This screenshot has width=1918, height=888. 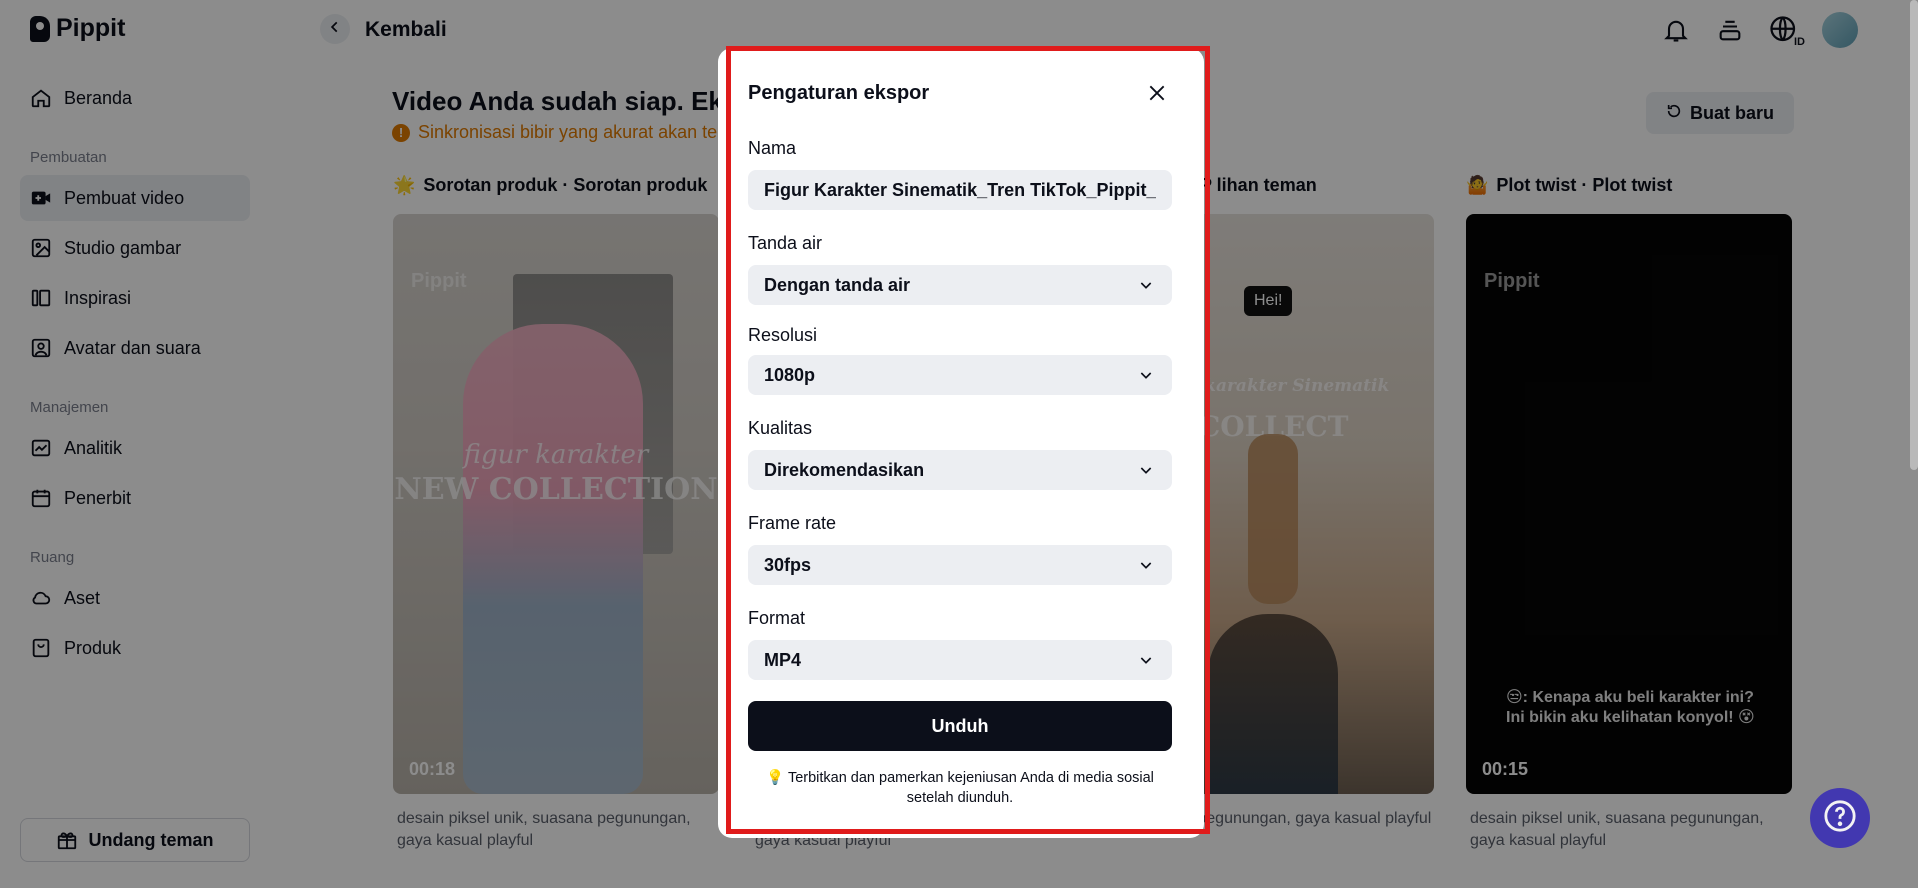 What do you see at coordinates (837, 284) in the screenshot?
I see `watermark-value: Dengan tanda air` at bounding box center [837, 284].